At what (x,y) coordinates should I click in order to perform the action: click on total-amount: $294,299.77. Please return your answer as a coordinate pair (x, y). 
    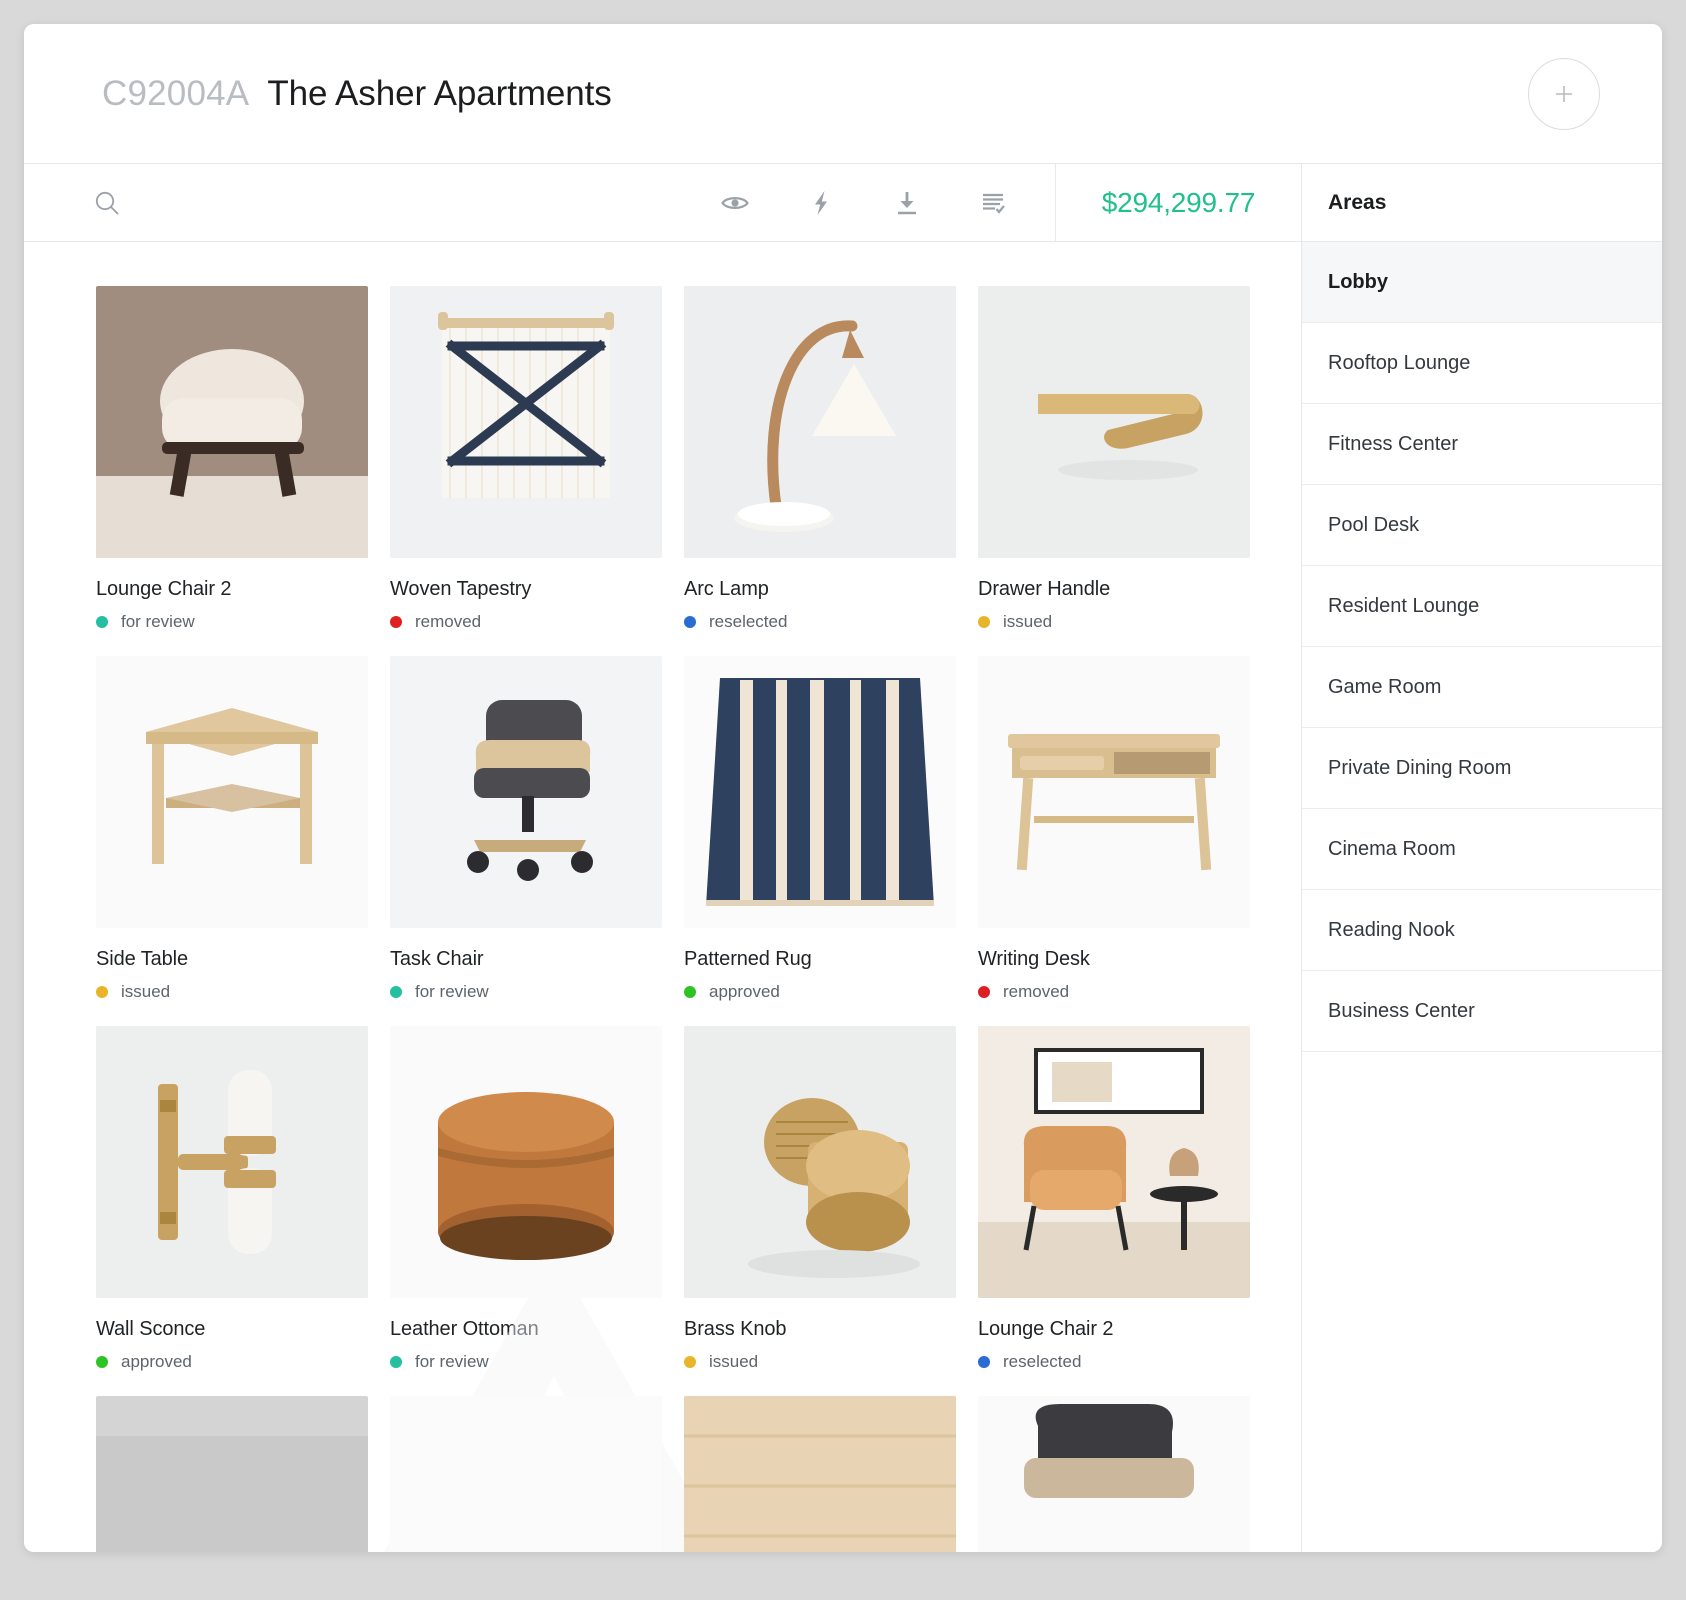
    Looking at the image, I should click on (1178, 202).